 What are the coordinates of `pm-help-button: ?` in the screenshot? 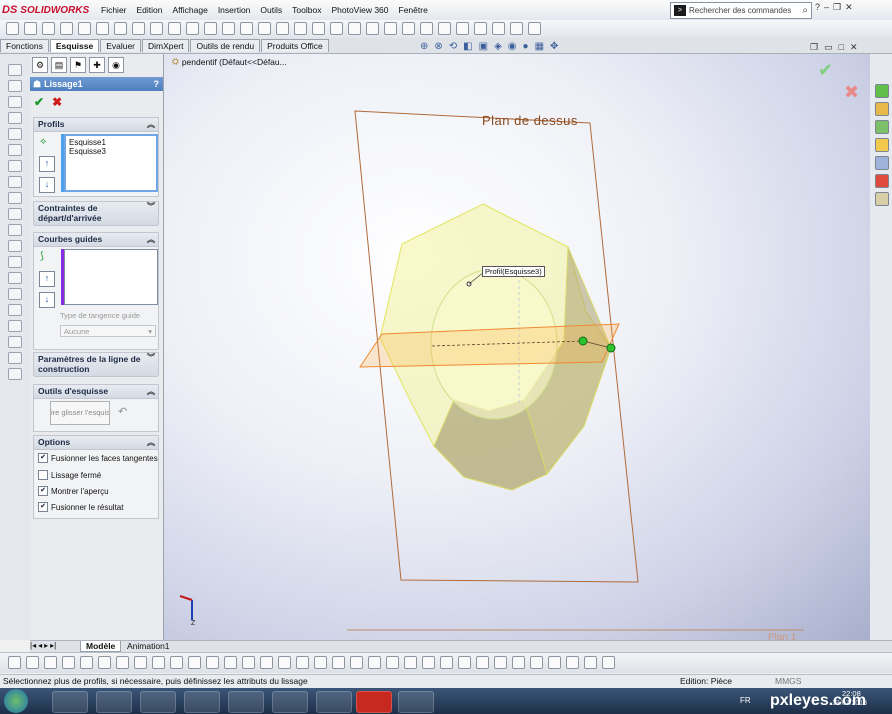 It's located at (157, 84).